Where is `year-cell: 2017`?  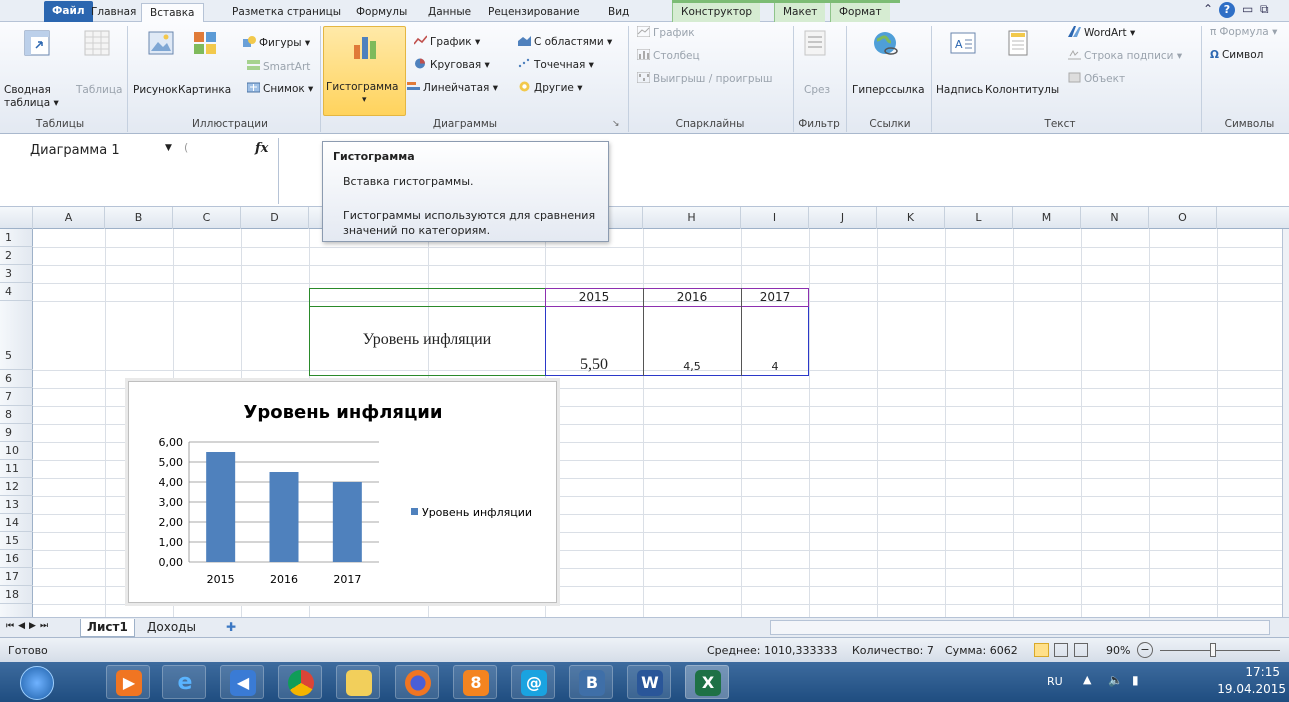 year-cell: 2017 is located at coordinates (775, 297).